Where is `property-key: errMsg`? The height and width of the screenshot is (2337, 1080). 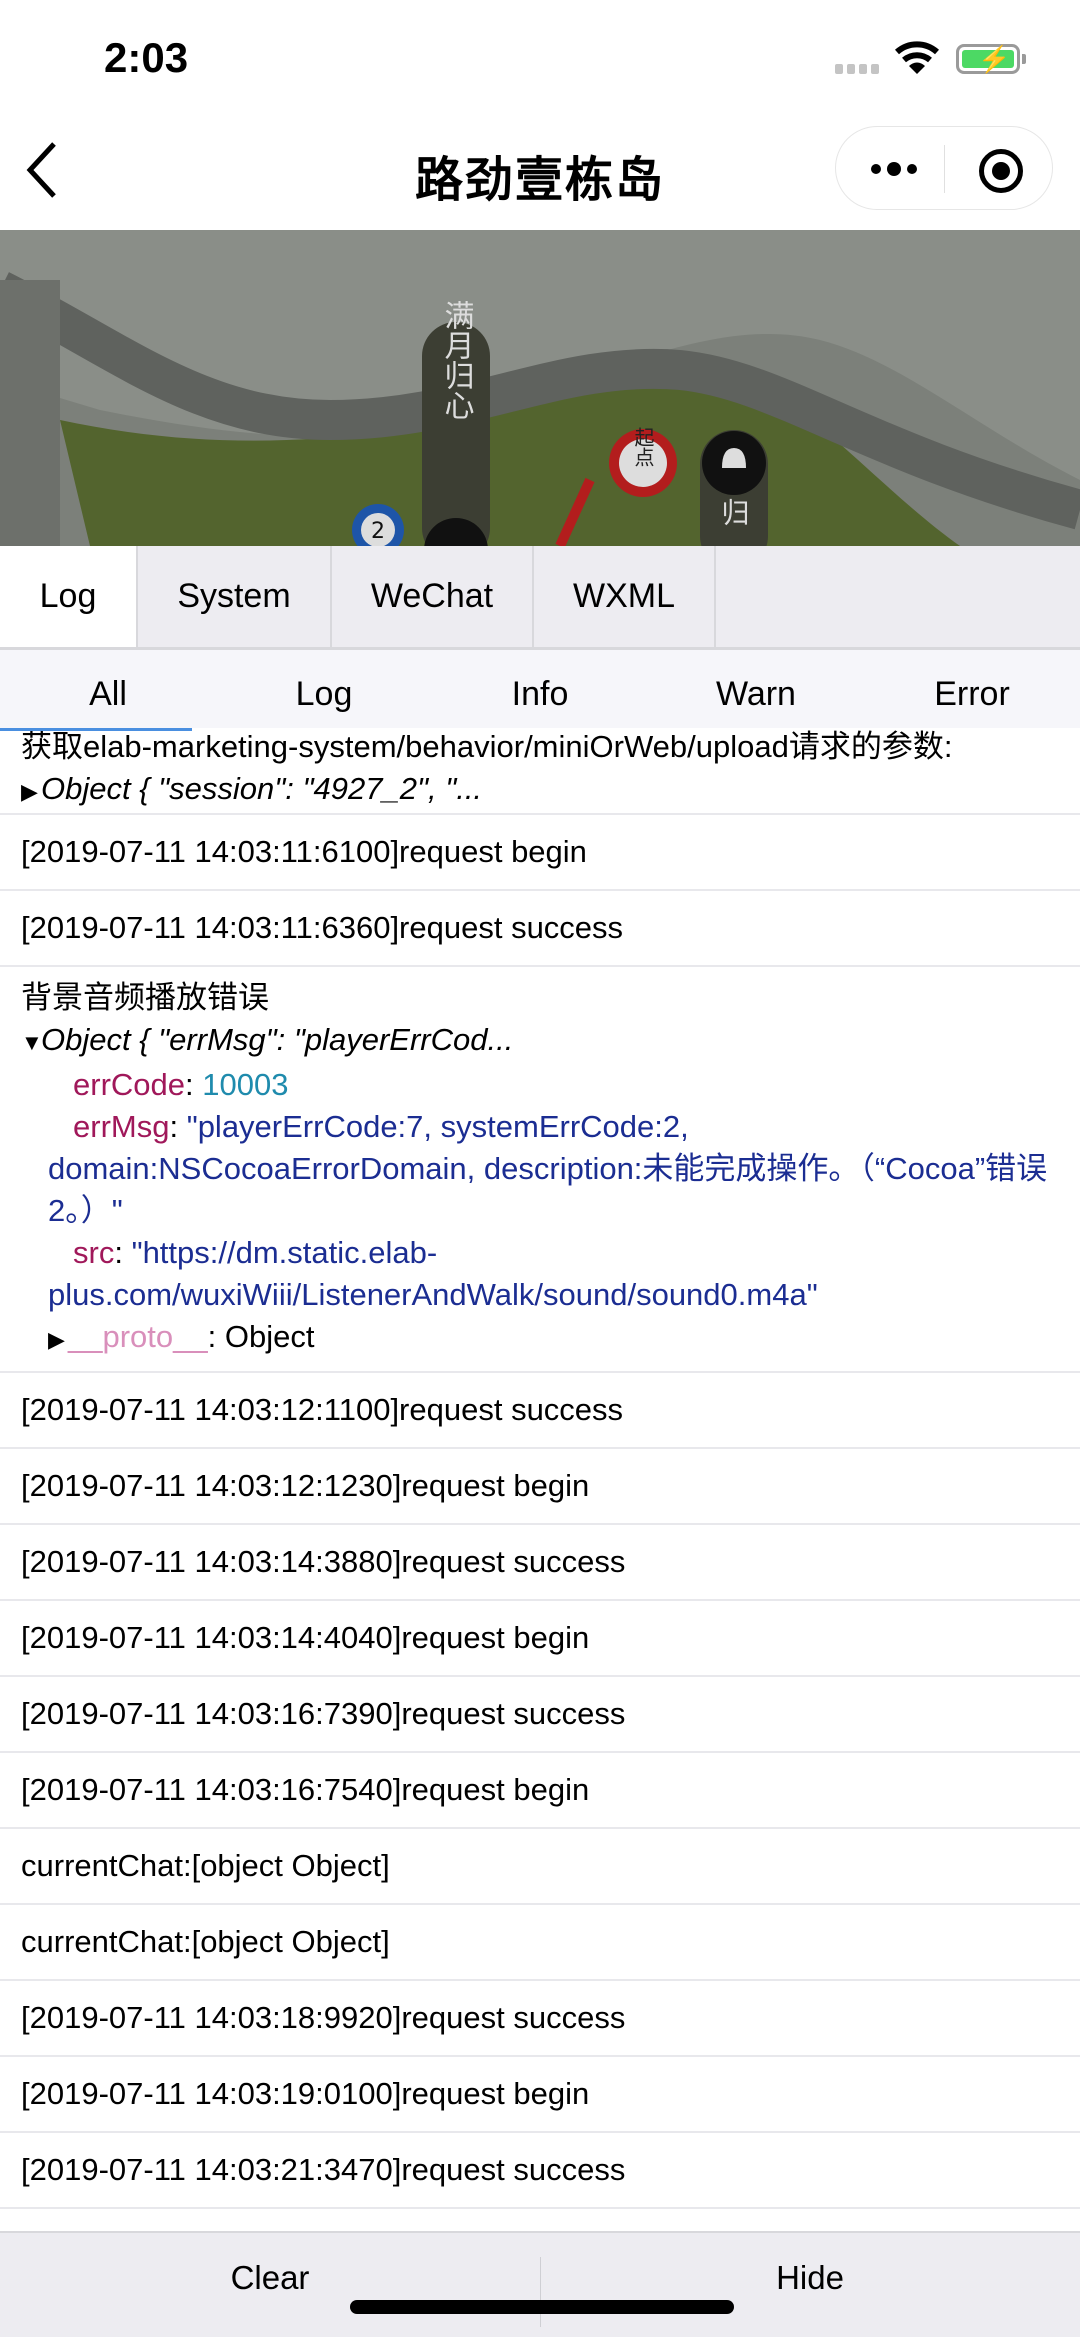
property-key: errMsg is located at coordinates (121, 1126).